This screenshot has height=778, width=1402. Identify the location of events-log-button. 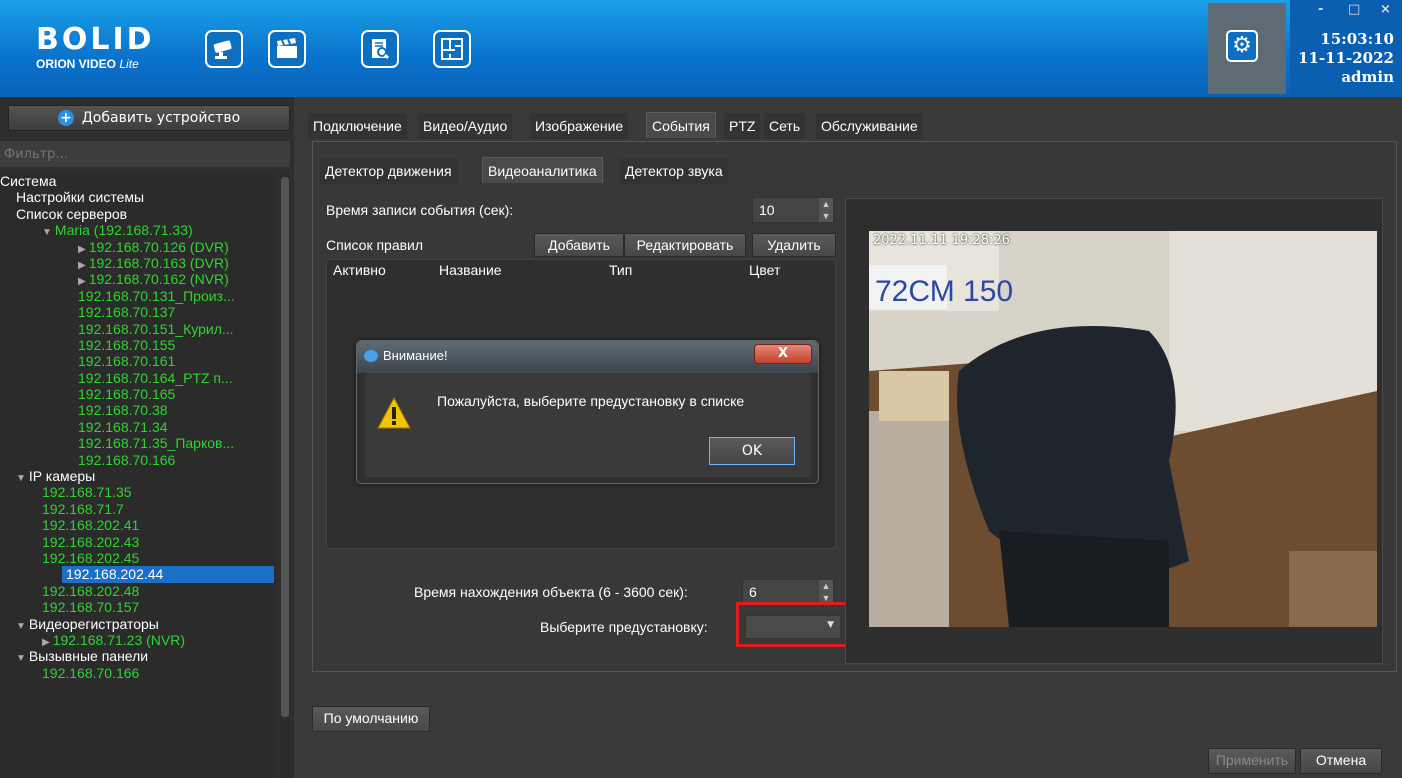
(380, 49).